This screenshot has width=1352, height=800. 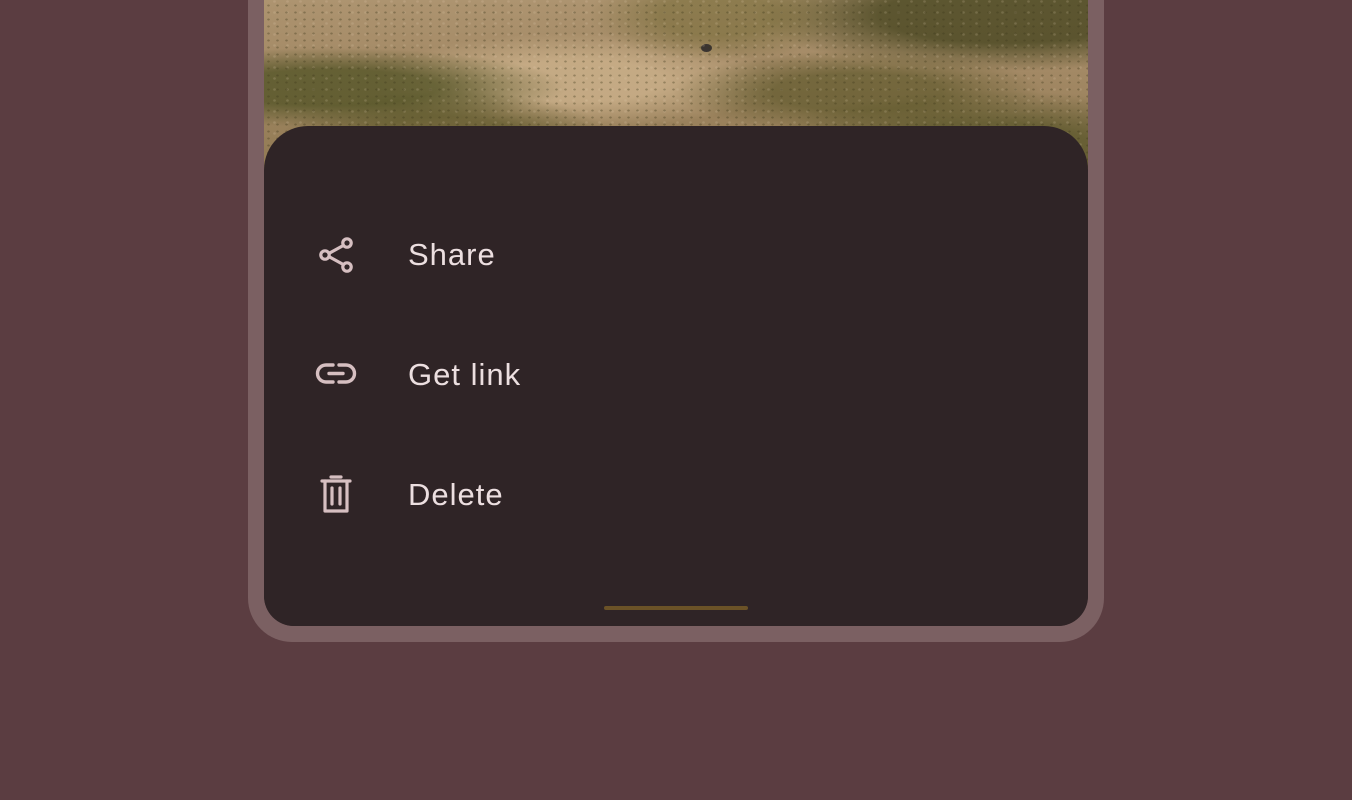 What do you see at coordinates (676, 608) in the screenshot?
I see `drag-handle` at bounding box center [676, 608].